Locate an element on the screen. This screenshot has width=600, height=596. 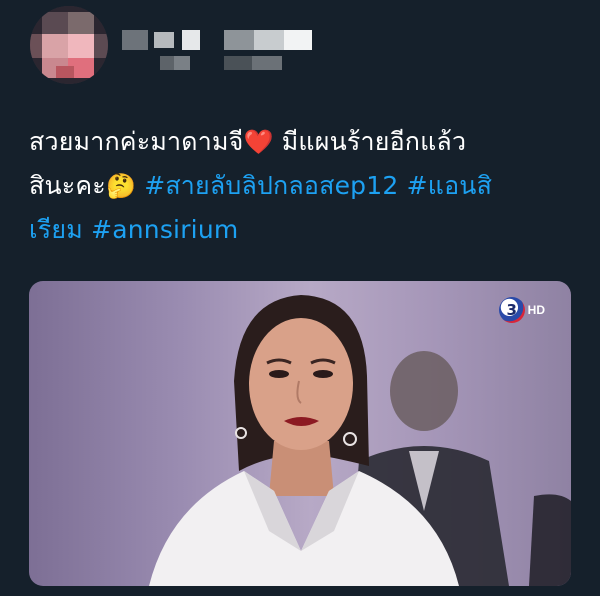
background-person-head is located at coordinates (424, 391).